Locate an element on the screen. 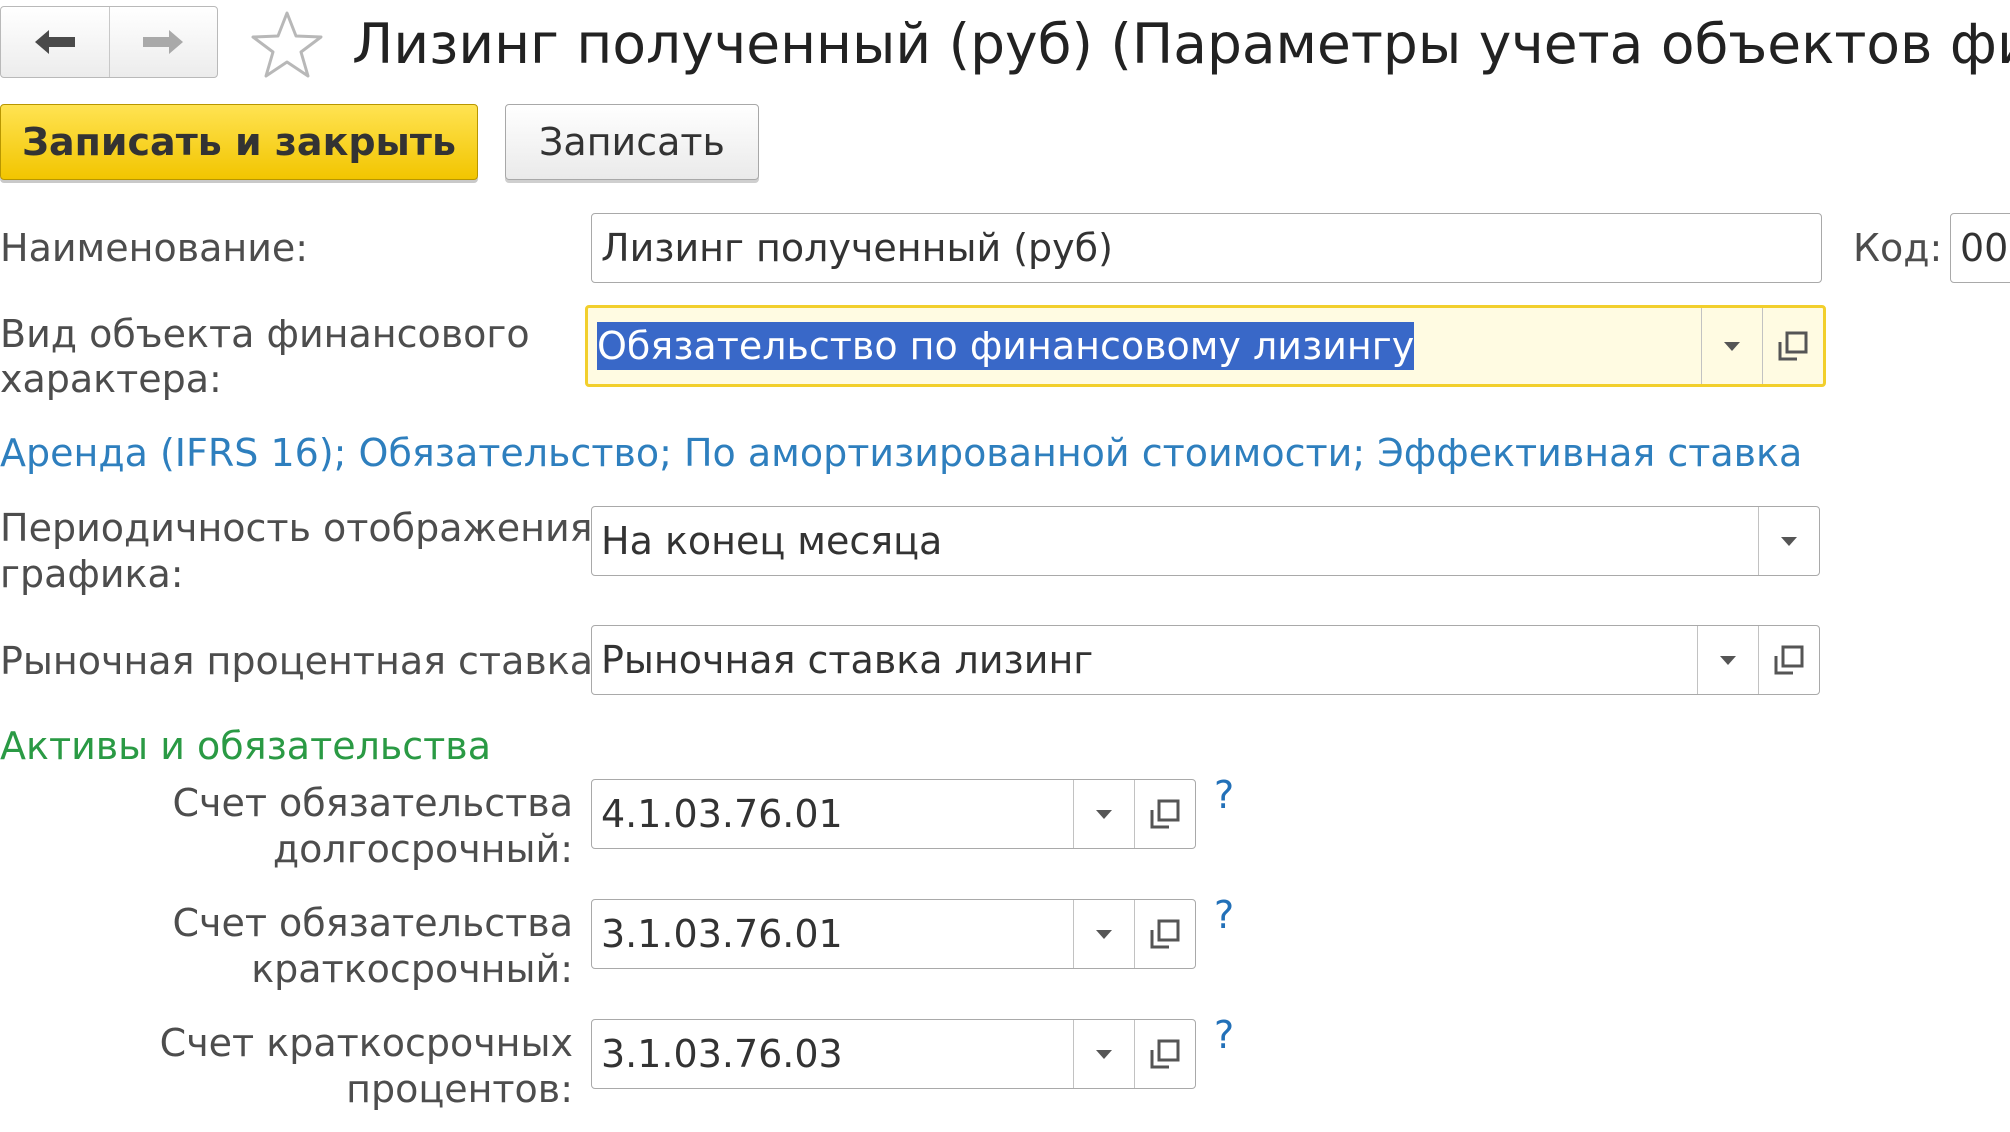 The width and height of the screenshot is (2010, 1132). account-short-term-open-button is located at coordinates (1164, 934).